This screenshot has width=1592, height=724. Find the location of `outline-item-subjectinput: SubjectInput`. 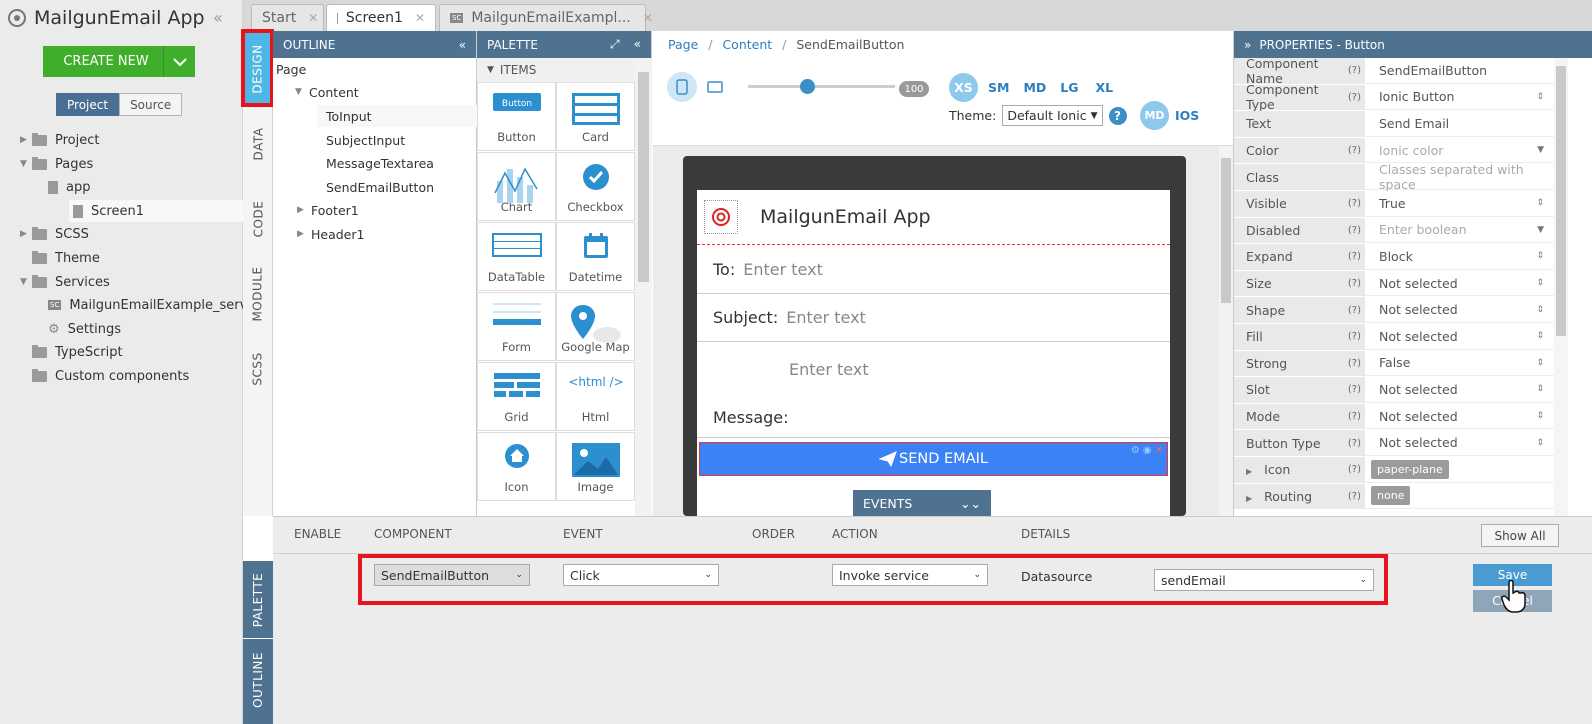

outline-item-subjectinput: SubjectInput is located at coordinates (365, 140).